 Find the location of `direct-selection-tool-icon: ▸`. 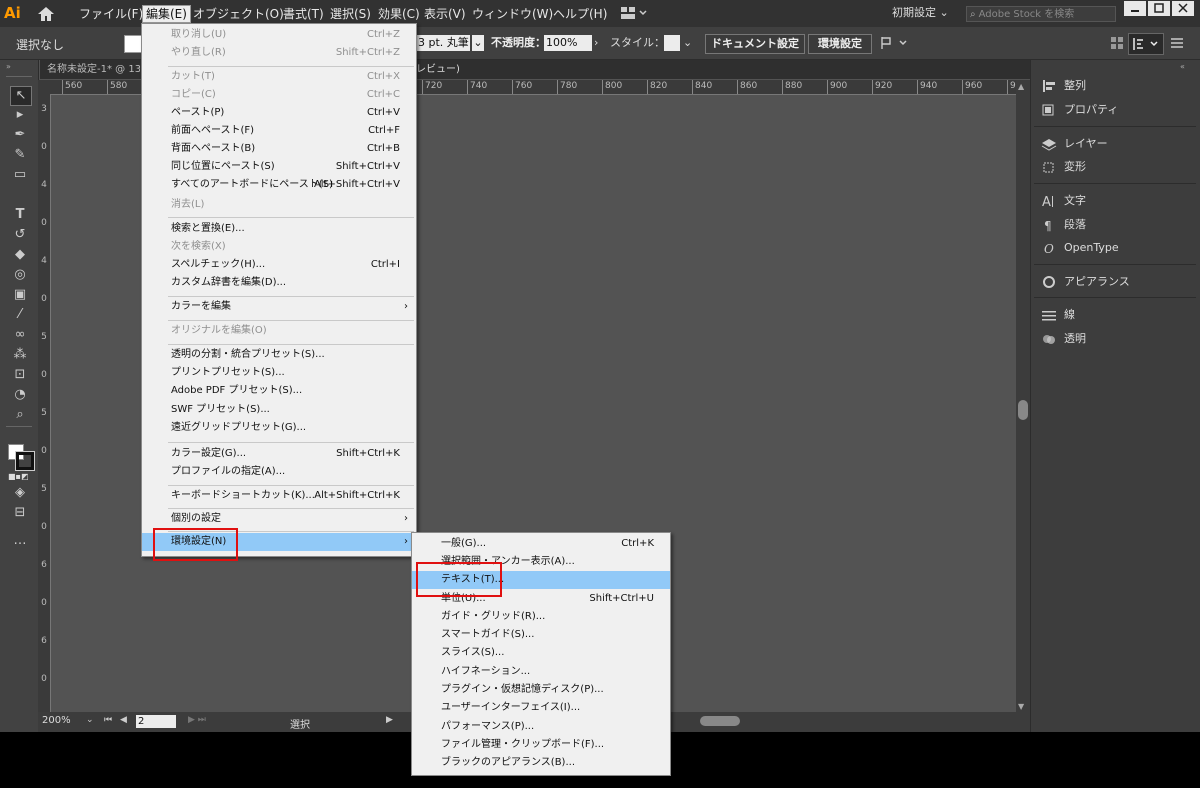

direct-selection-tool-icon: ▸ is located at coordinates (20, 115).